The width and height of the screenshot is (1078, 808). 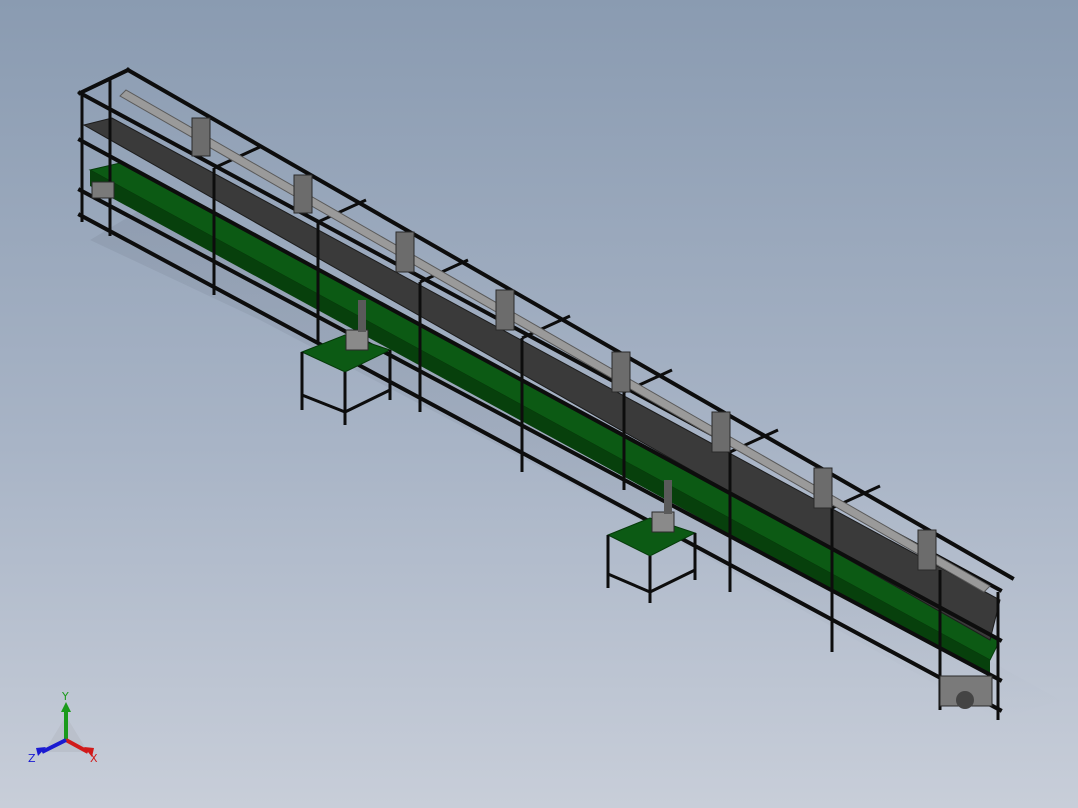 I want to click on axis-triad: Y X Z, so click(x=63, y=727).